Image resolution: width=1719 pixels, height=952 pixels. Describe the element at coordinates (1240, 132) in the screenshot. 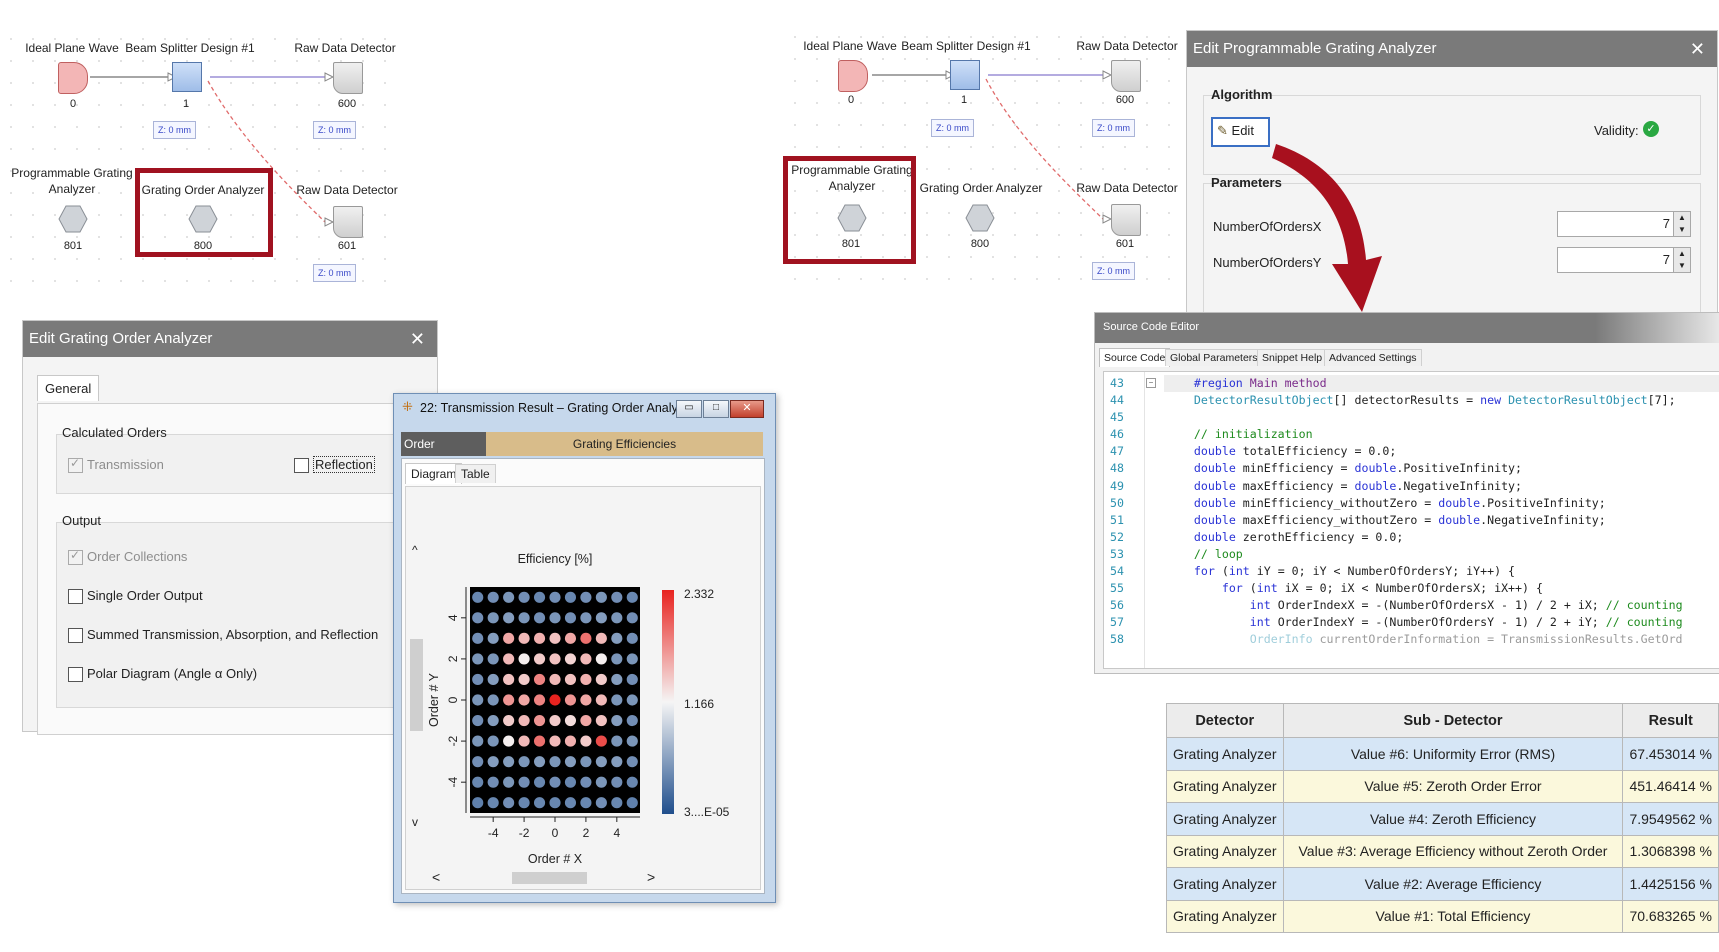

I see `edit-algorithm-button: ✎ Edit` at that location.